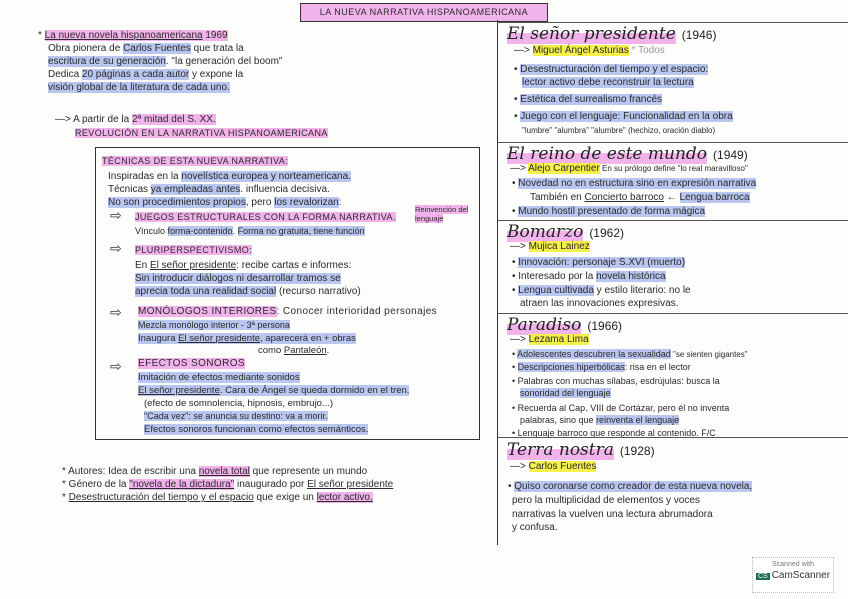  I want to click on box-line: Imitación de efectos mediante sonidos, so click(219, 377).